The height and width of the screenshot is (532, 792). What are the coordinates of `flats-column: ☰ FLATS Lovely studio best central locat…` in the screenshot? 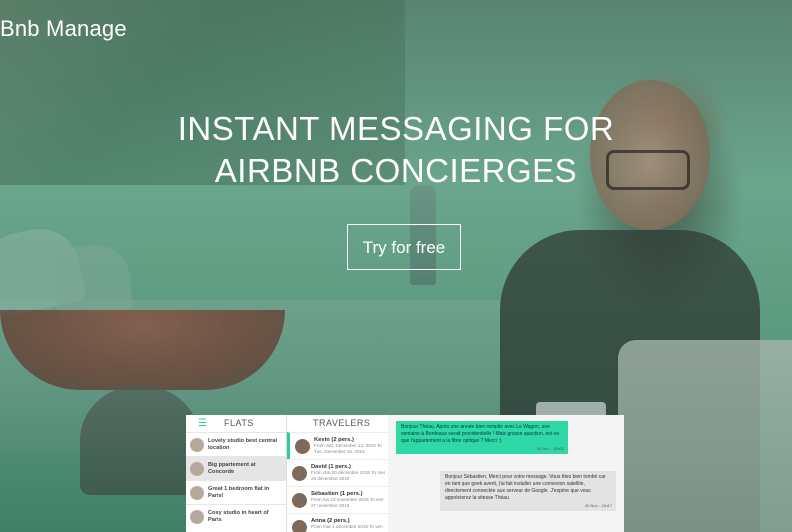 It's located at (236, 473).